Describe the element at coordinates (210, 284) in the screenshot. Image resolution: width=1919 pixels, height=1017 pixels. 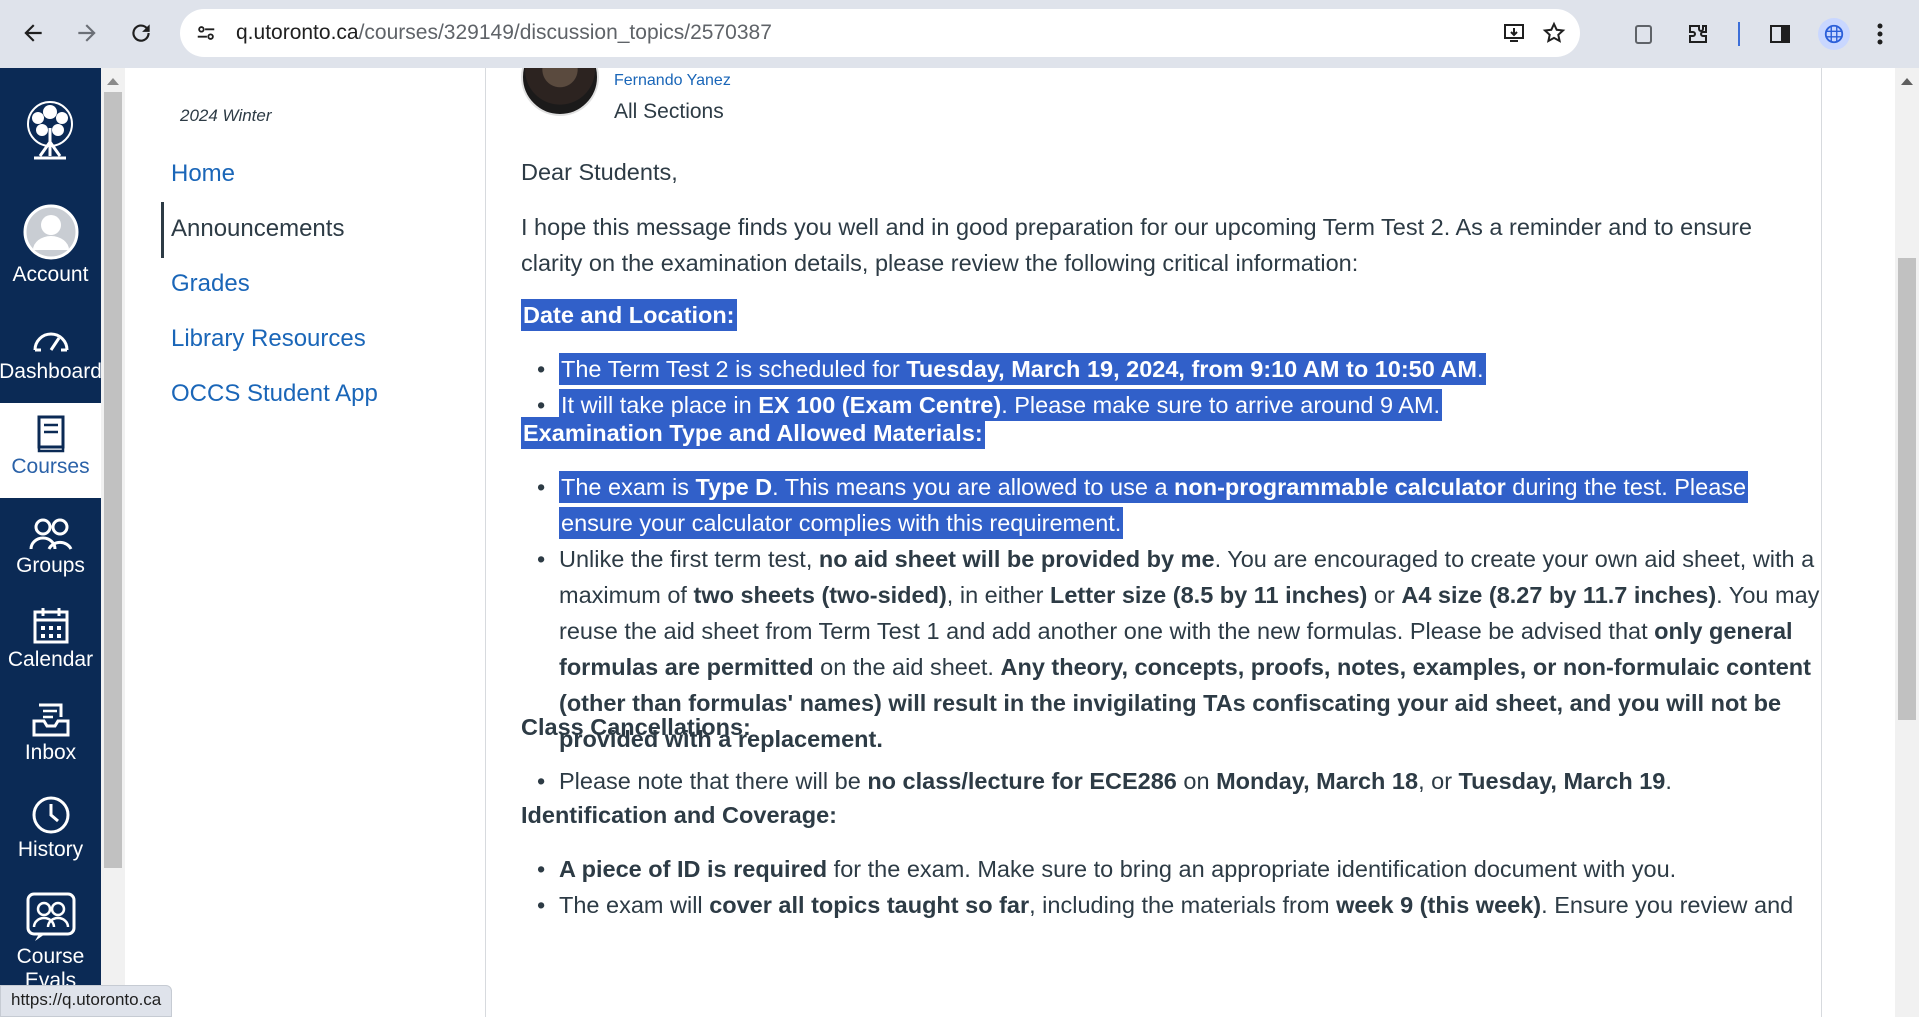
I see `course-nav-grades: Grades` at that location.